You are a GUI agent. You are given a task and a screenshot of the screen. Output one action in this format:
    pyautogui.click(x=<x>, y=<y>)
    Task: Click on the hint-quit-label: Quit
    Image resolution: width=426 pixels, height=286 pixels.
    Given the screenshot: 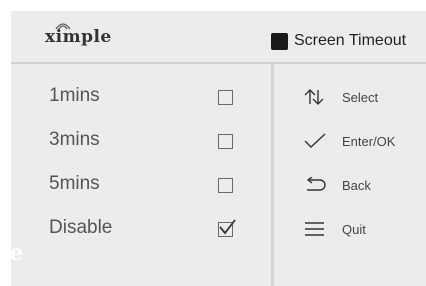 What is the action you would take?
    pyautogui.click(x=354, y=229)
    